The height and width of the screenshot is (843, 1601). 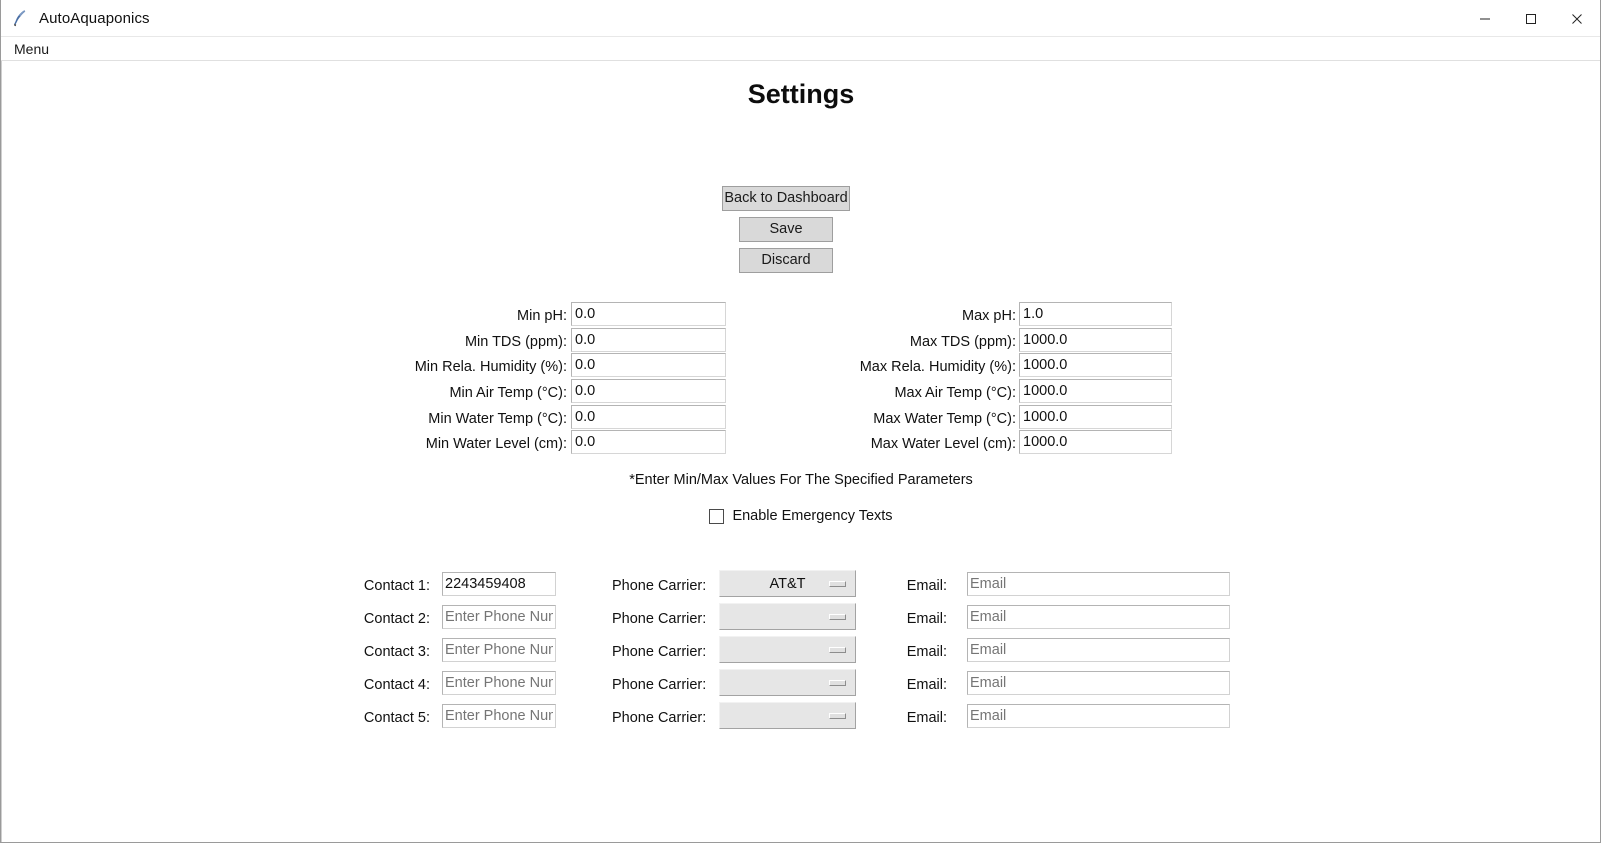 What do you see at coordinates (499, 584) in the screenshot?
I see `contact-1-phone-input` at bounding box center [499, 584].